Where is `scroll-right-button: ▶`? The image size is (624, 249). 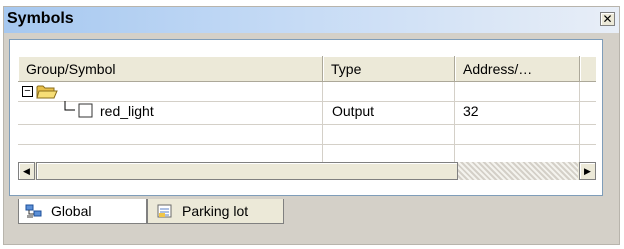
scroll-right-button: ▶ is located at coordinates (587, 171).